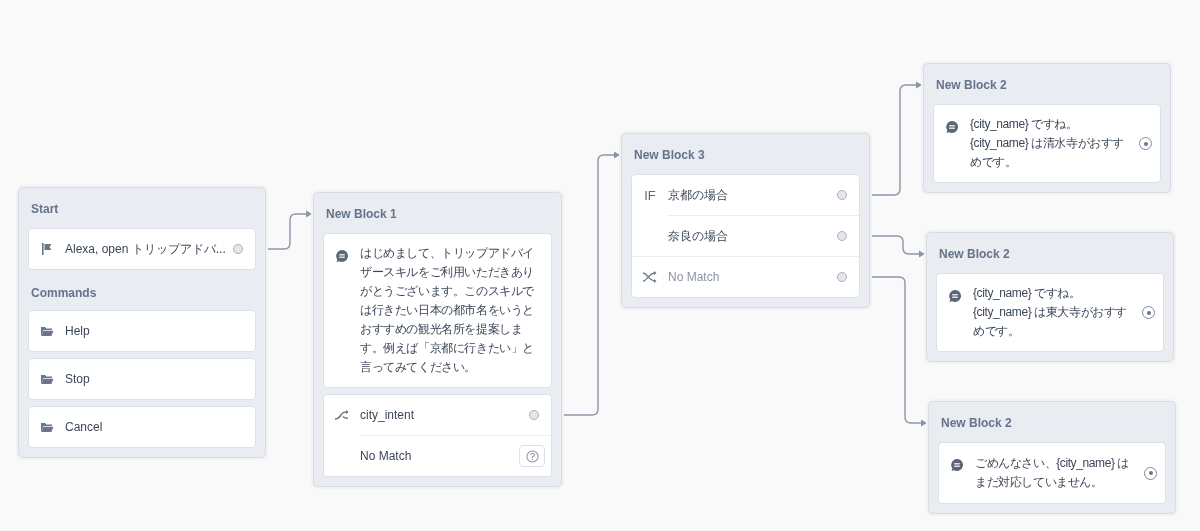 This screenshot has height=531, width=1200. What do you see at coordinates (1053, 473) in the screenshot?
I see `speech-text: ごめんなさい、{city_name} はまだ対応していません。` at bounding box center [1053, 473].